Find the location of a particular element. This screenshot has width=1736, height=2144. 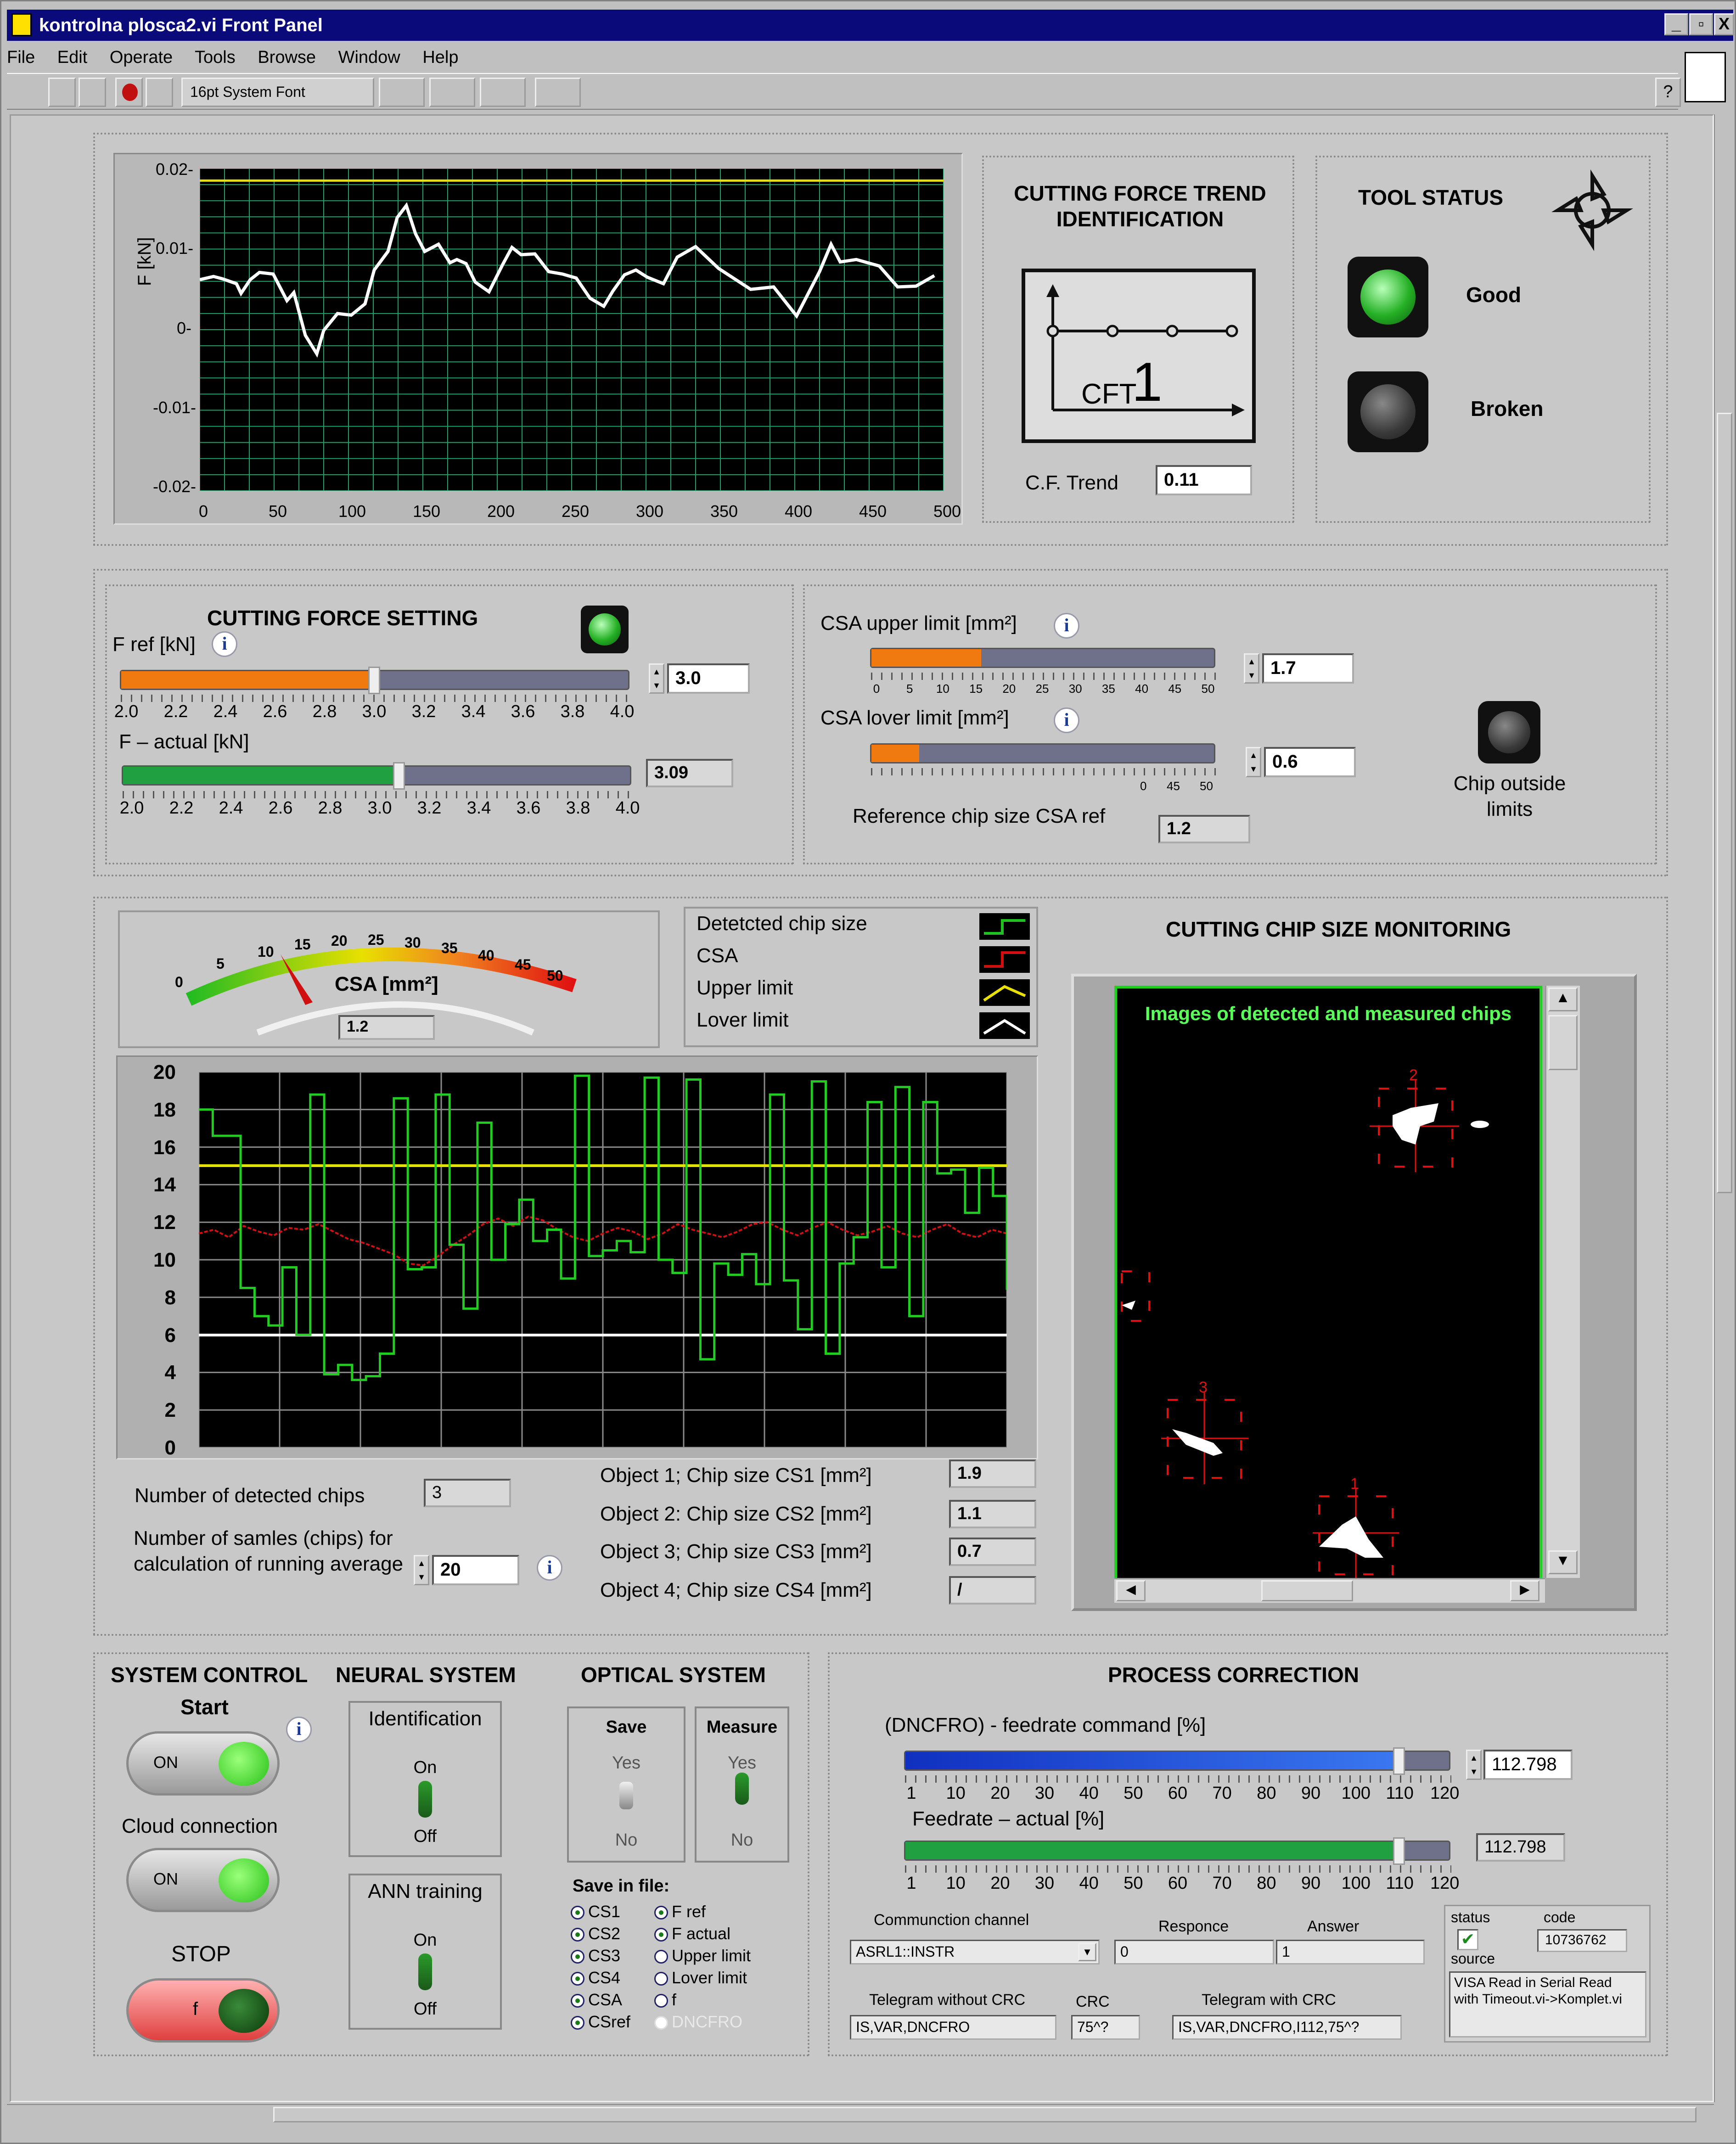

feed-cmd-slider is located at coordinates (1177, 1761).